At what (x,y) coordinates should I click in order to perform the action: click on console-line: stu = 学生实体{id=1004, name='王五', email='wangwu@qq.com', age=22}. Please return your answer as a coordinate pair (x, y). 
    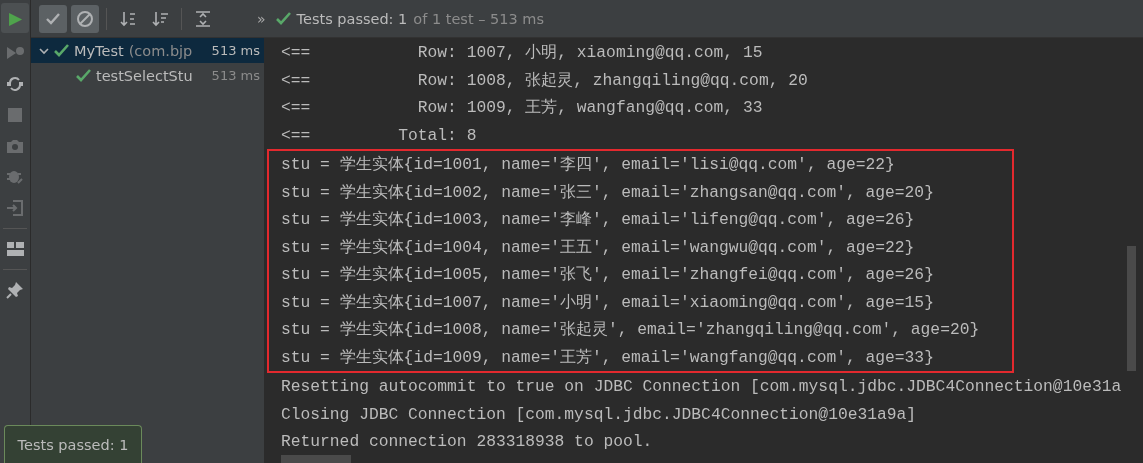
    Looking at the image, I should click on (598, 247).